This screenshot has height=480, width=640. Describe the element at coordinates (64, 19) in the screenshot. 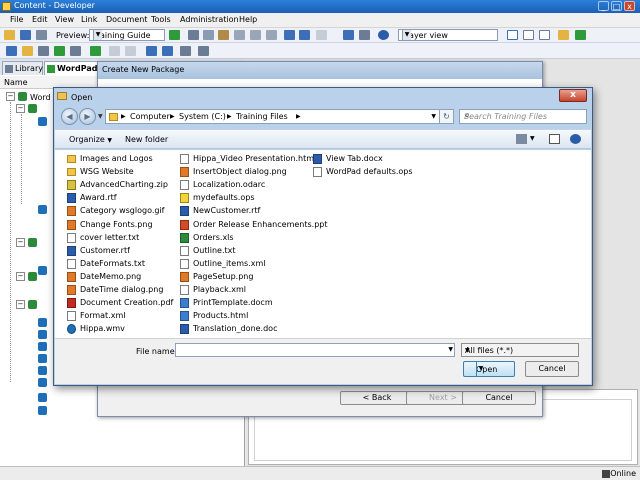

I see `menu-view: View` at that location.